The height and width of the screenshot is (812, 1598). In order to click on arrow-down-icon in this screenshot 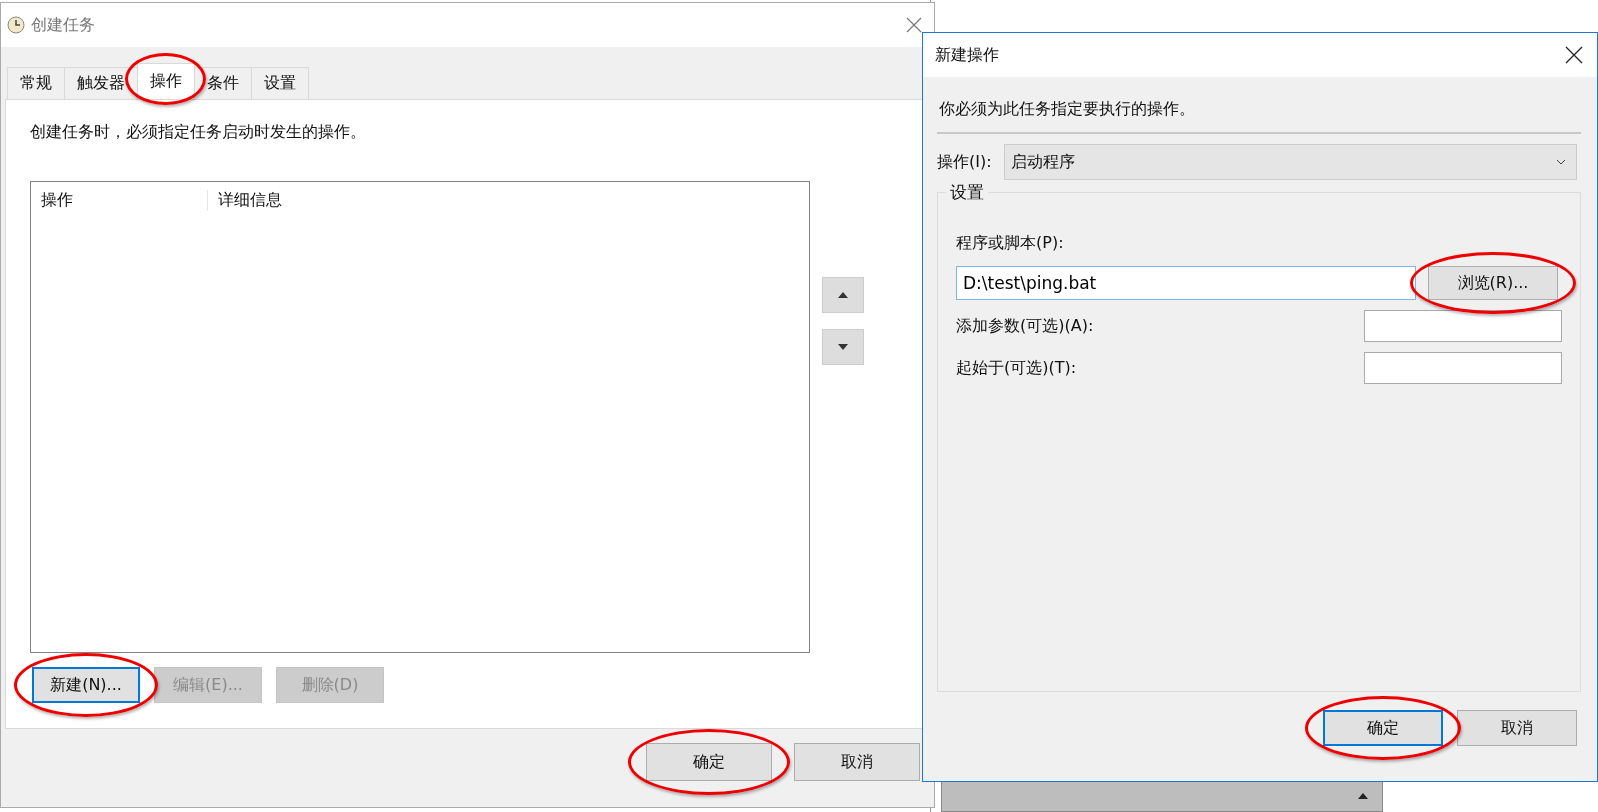, I will do `click(843, 347)`.